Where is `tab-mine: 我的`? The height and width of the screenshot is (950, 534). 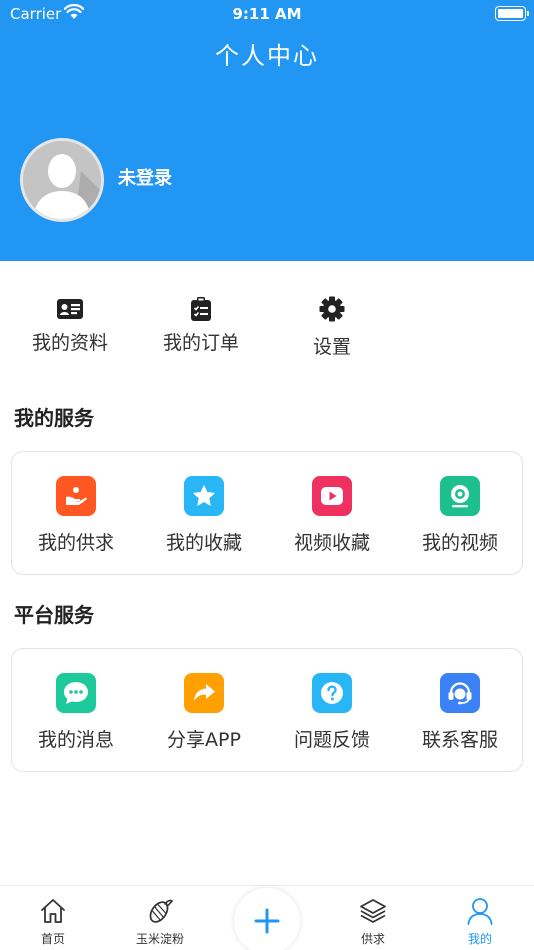 tab-mine: 我的 is located at coordinates (480, 921).